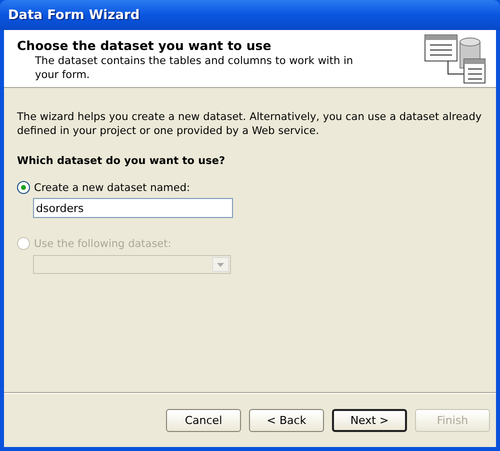 This screenshot has height=451, width=500. What do you see at coordinates (144, 45) in the screenshot?
I see `page-title: Choose the dataset you want to use` at bounding box center [144, 45].